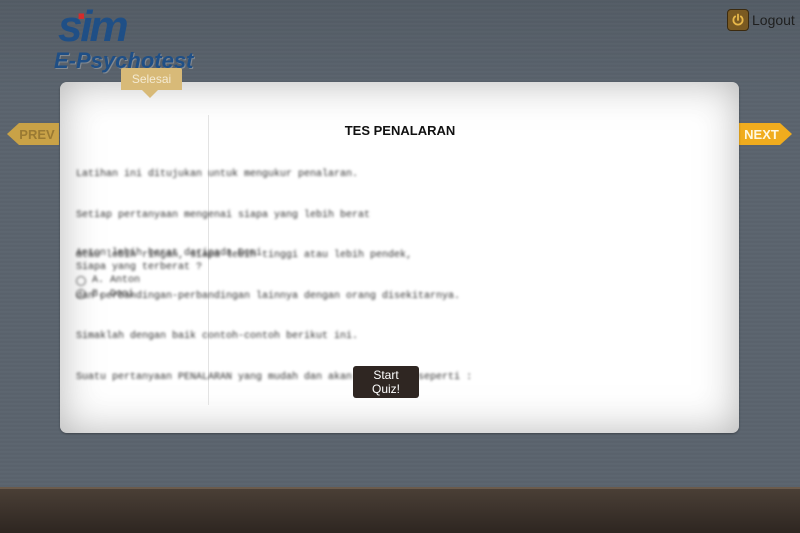 The image size is (800, 533). Describe the element at coordinates (386, 382) in the screenshot. I see `start-quiz-button: Start Quiz!` at that location.